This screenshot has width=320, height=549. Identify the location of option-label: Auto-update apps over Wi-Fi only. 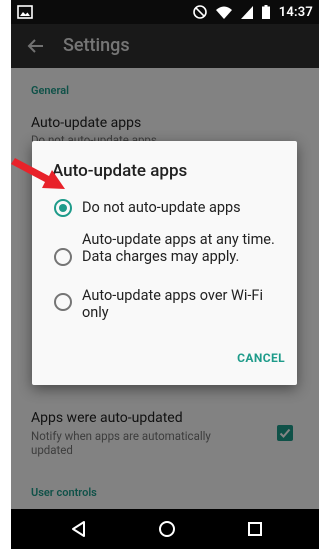
(172, 304).